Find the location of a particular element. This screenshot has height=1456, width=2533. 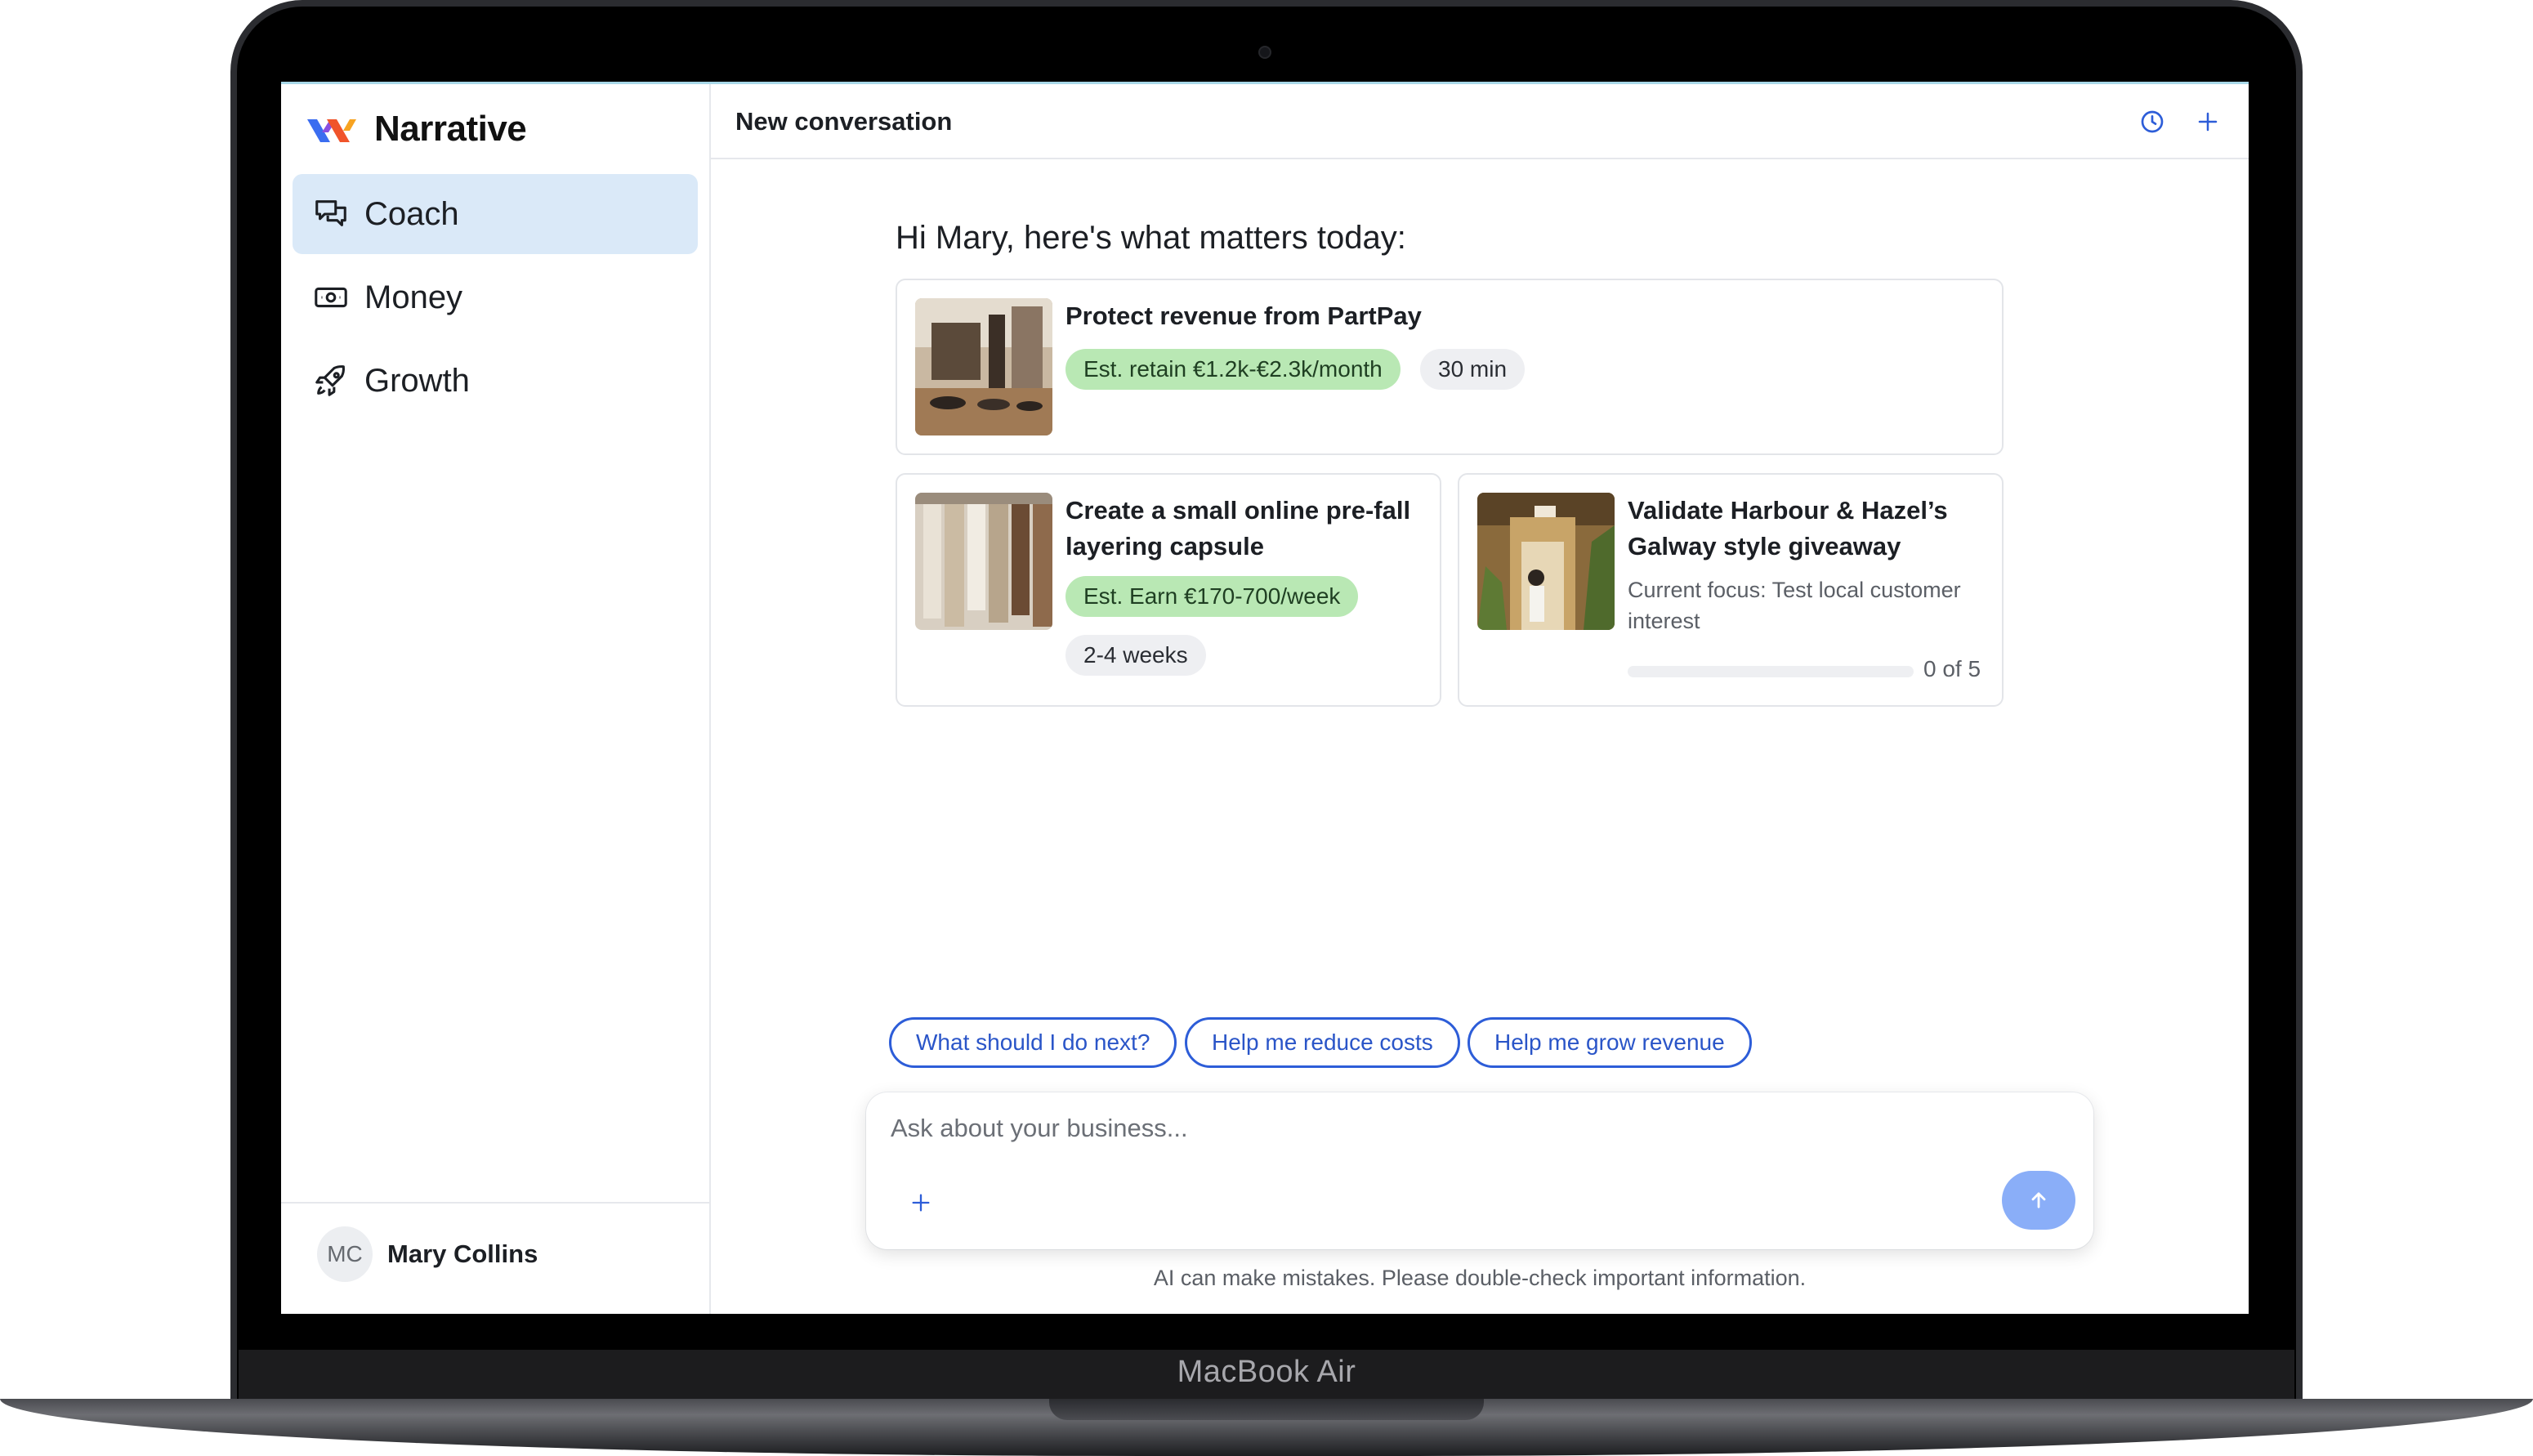

user-profile: MC Mary Collins is located at coordinates (427, 1254).